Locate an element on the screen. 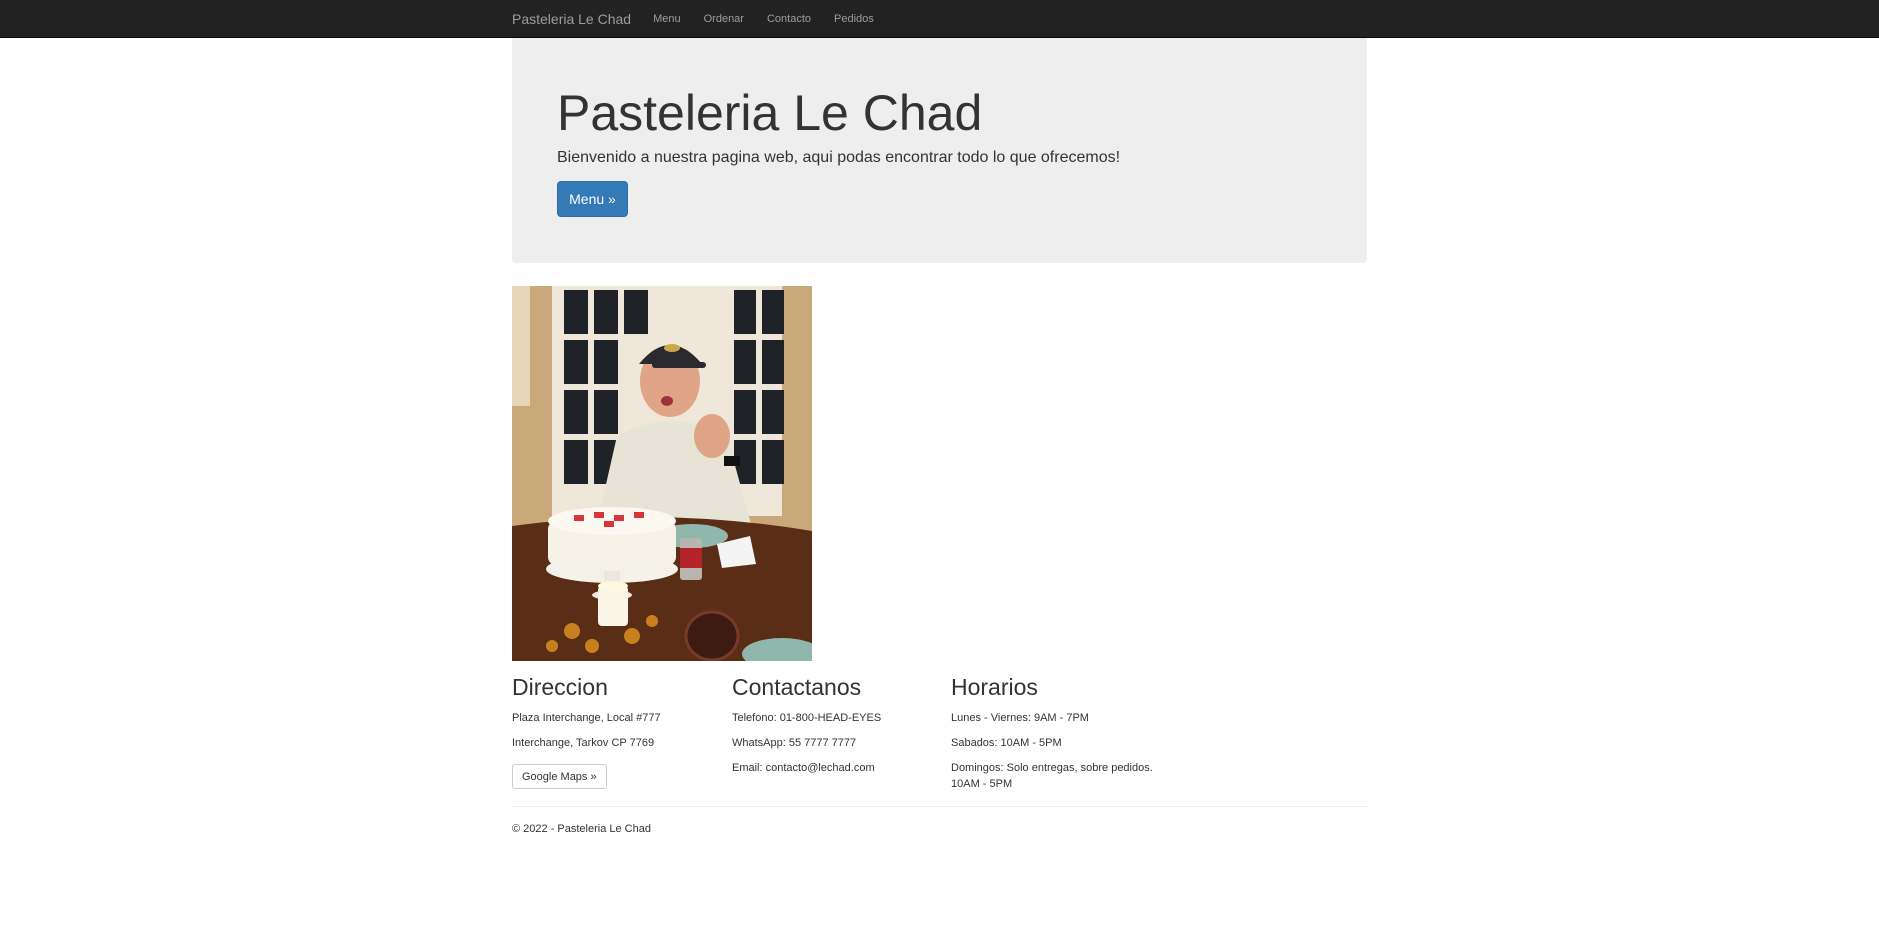 This screenshot has height=939, width=1879. footer-copyright: © 2022 - Pasteleria Le Chad is located at coordinates (581, 829).